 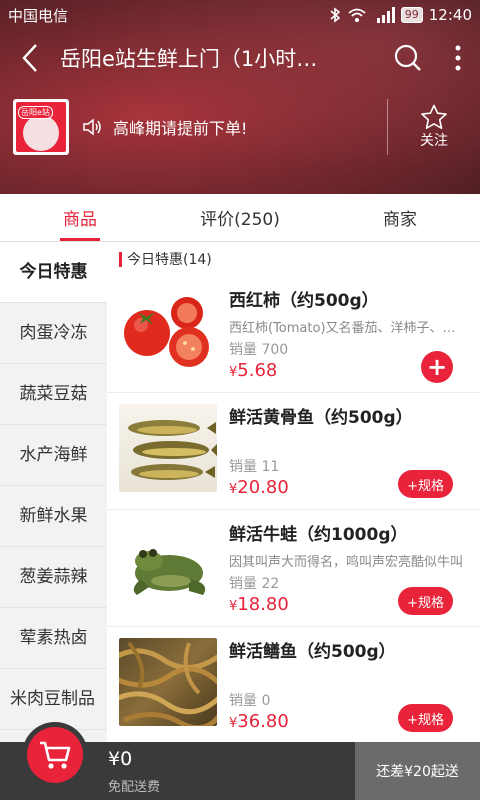 What do you see at coordinates (434, 141) in the screenshot?
I see `follow-label: 关注` at bounding box center [434, 141].